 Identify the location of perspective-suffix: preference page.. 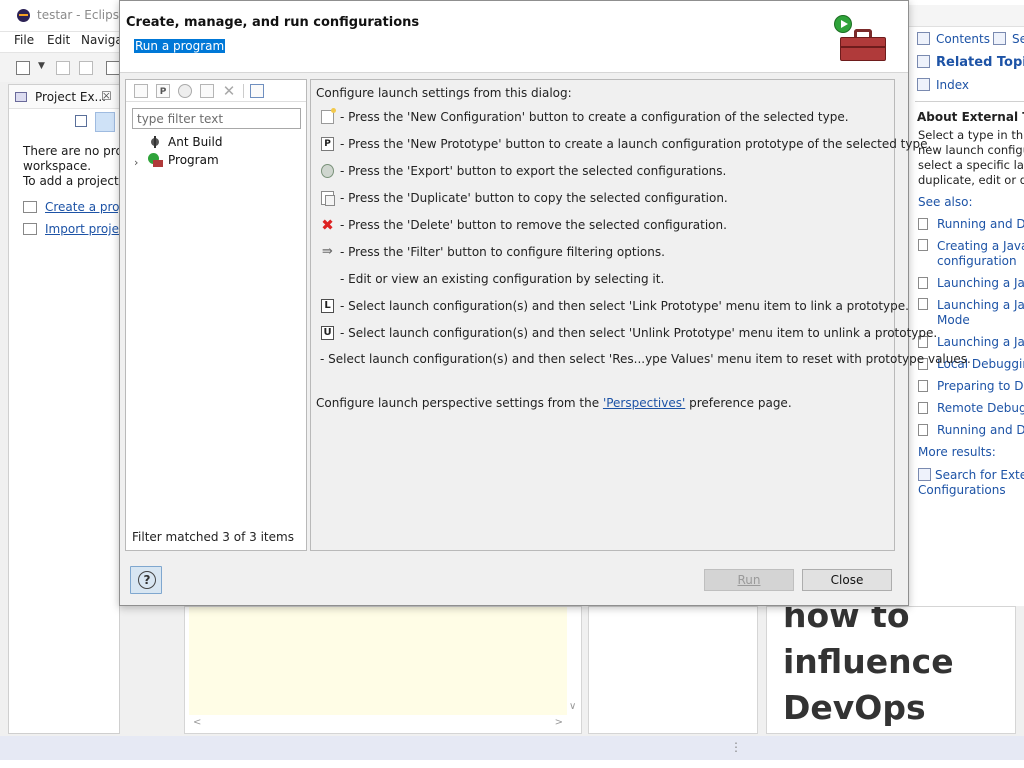
(738, 403).